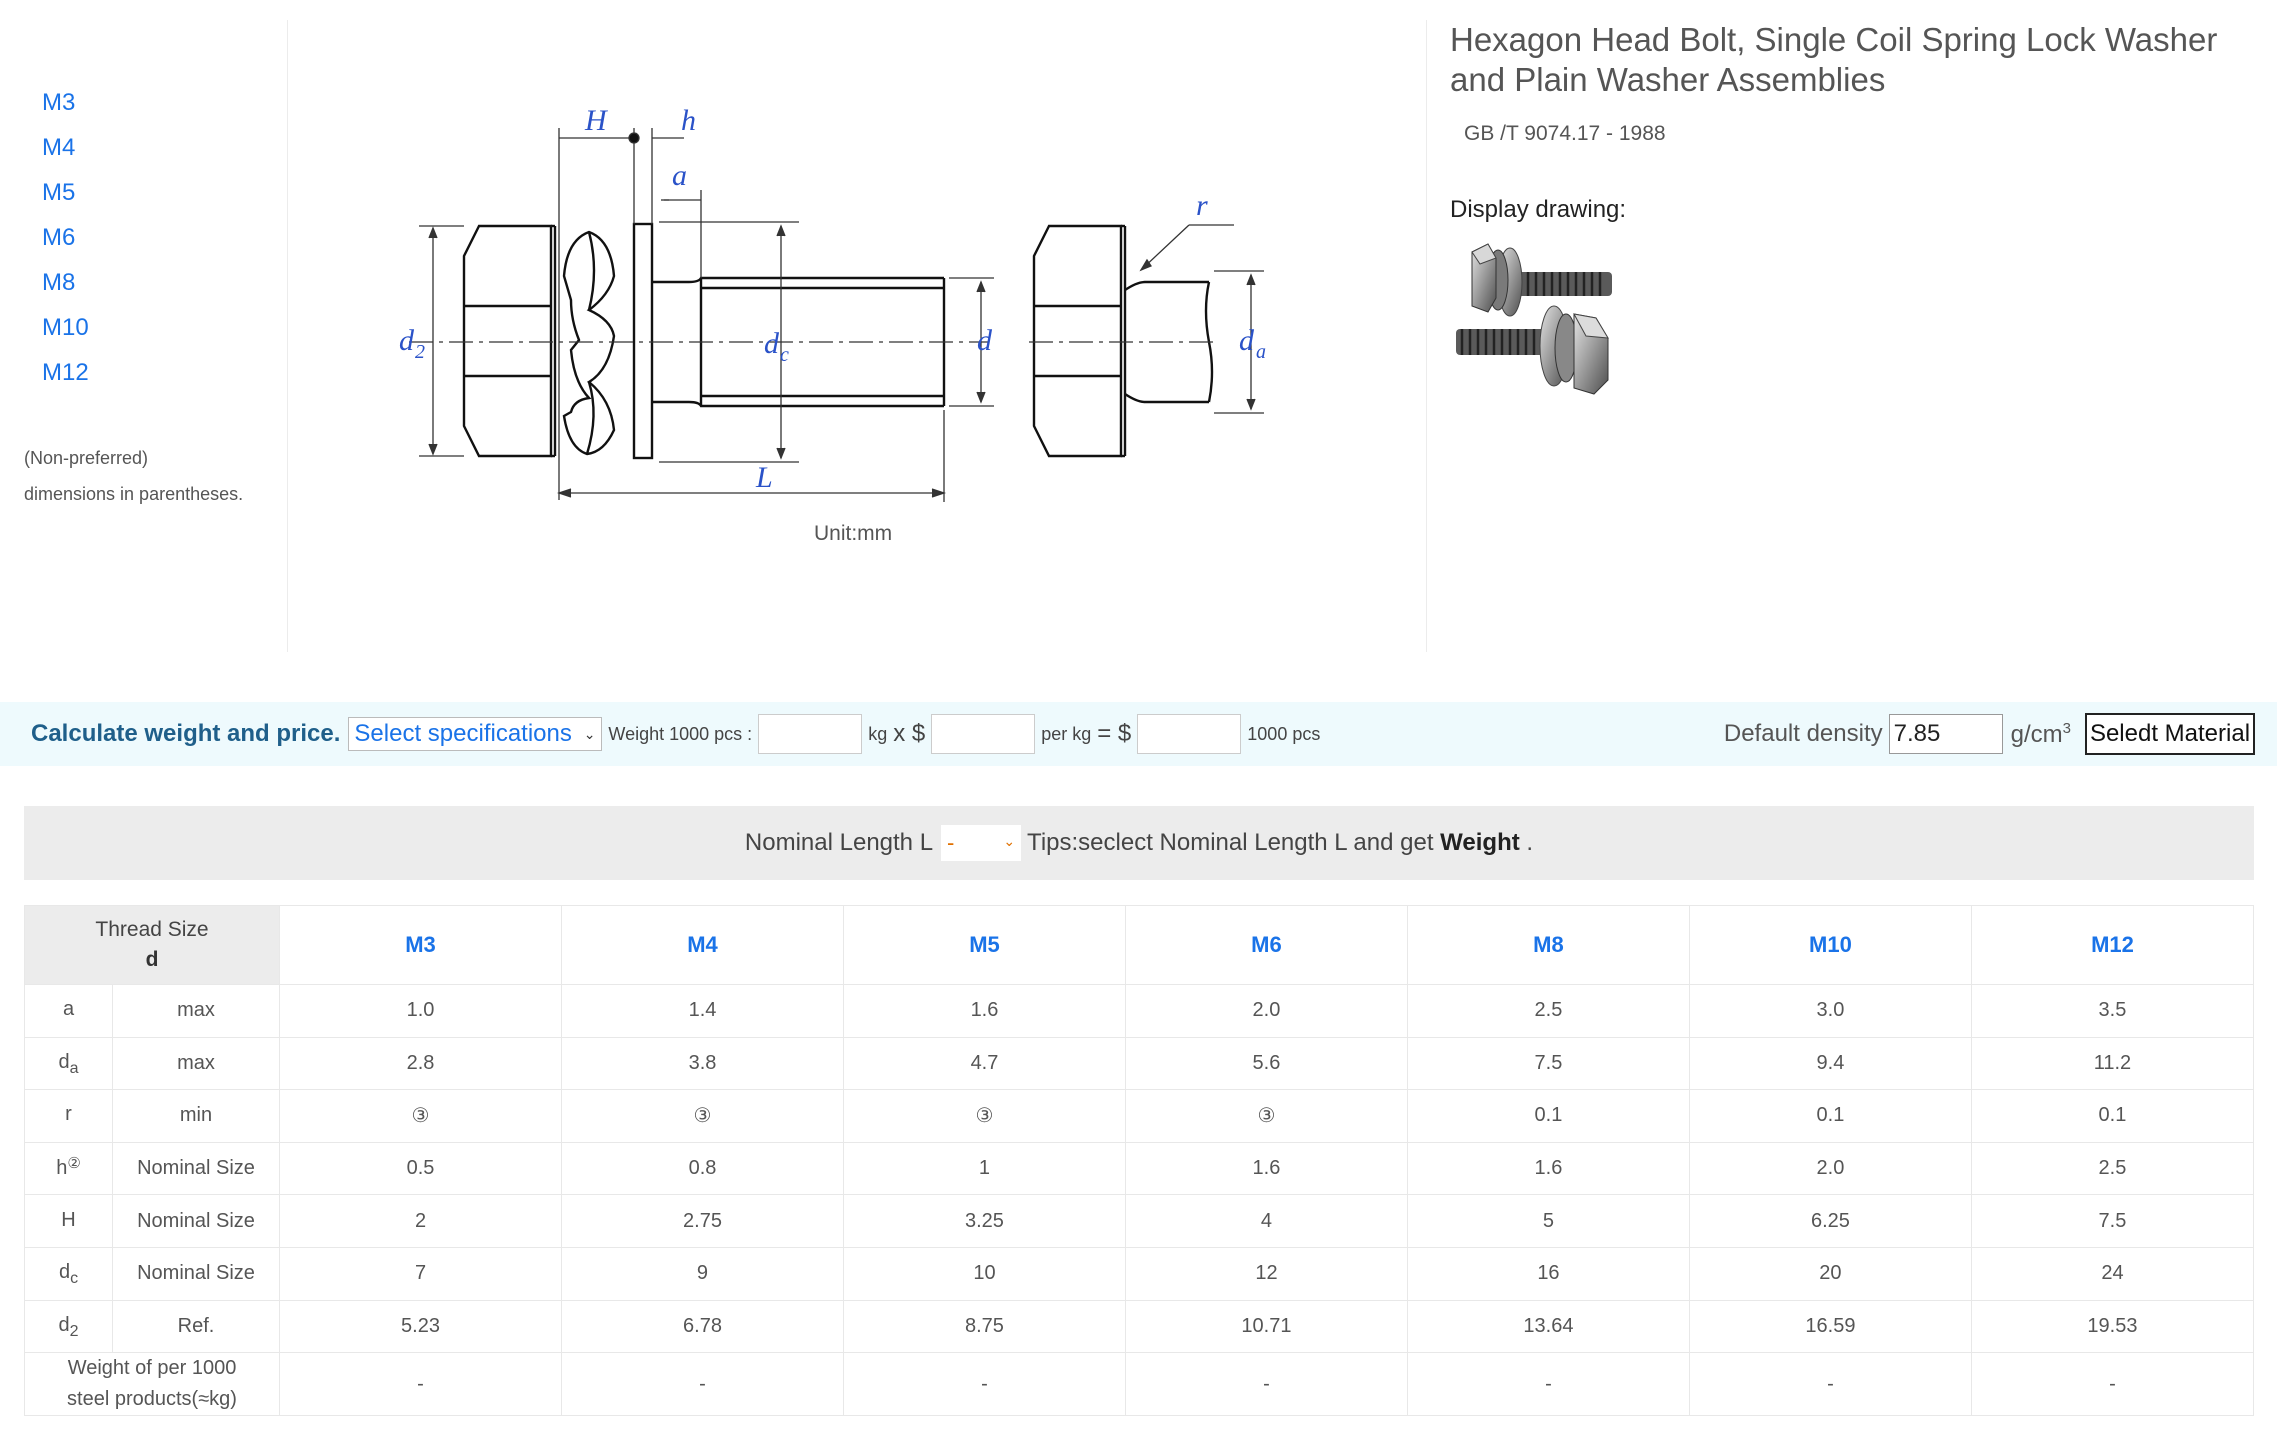 Image resolution: width=2277 pixels, height=1447 pixels. Describe the element at coordinates (983, 734) in the screenshot. I see `price-per-kg-input` at that location.